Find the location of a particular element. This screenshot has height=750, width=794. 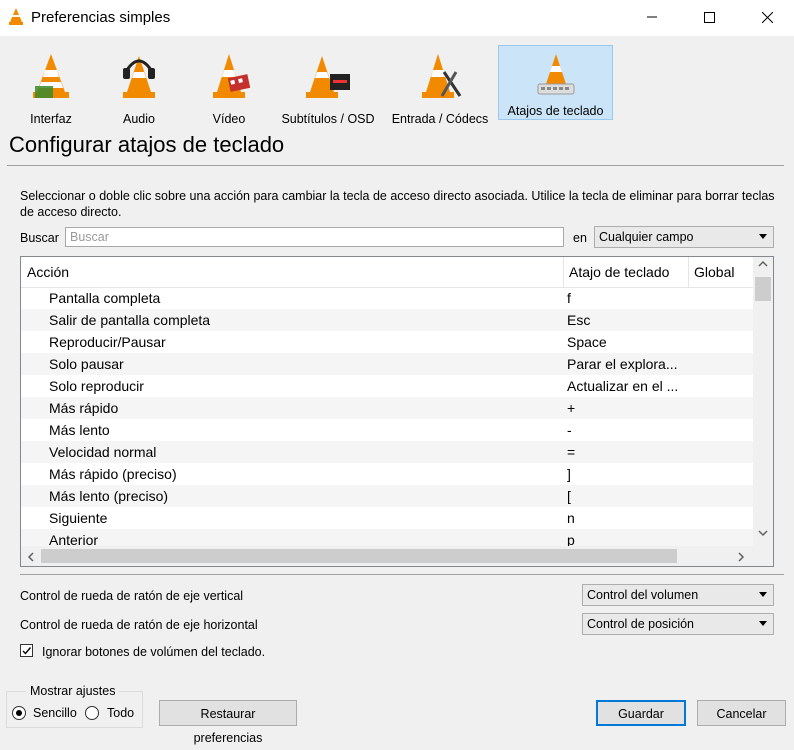

column-header-hotkey: Atajo de teclado is located at coordinates (619, 272).